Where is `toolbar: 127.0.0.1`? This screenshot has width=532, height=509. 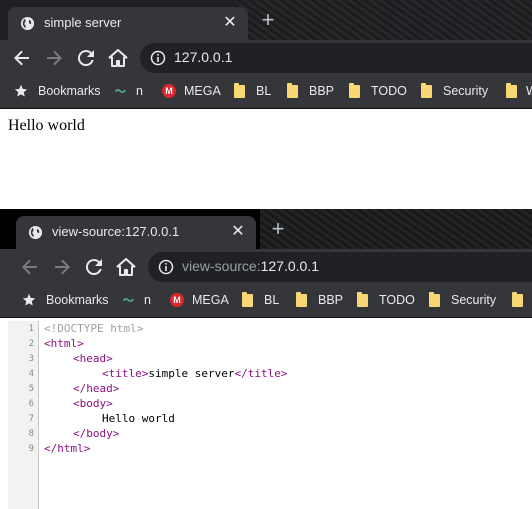 toolbar: 127.0.0.1 is located at coordinates (266, 58).